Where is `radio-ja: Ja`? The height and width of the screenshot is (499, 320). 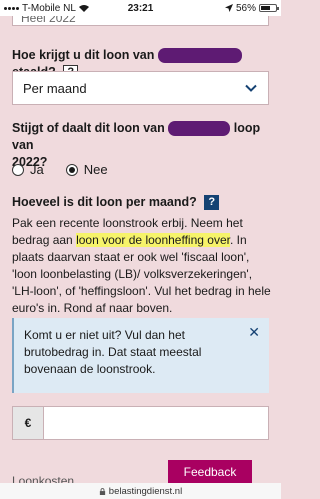
radio-ja: Ja is located at coordinates (28, 169).